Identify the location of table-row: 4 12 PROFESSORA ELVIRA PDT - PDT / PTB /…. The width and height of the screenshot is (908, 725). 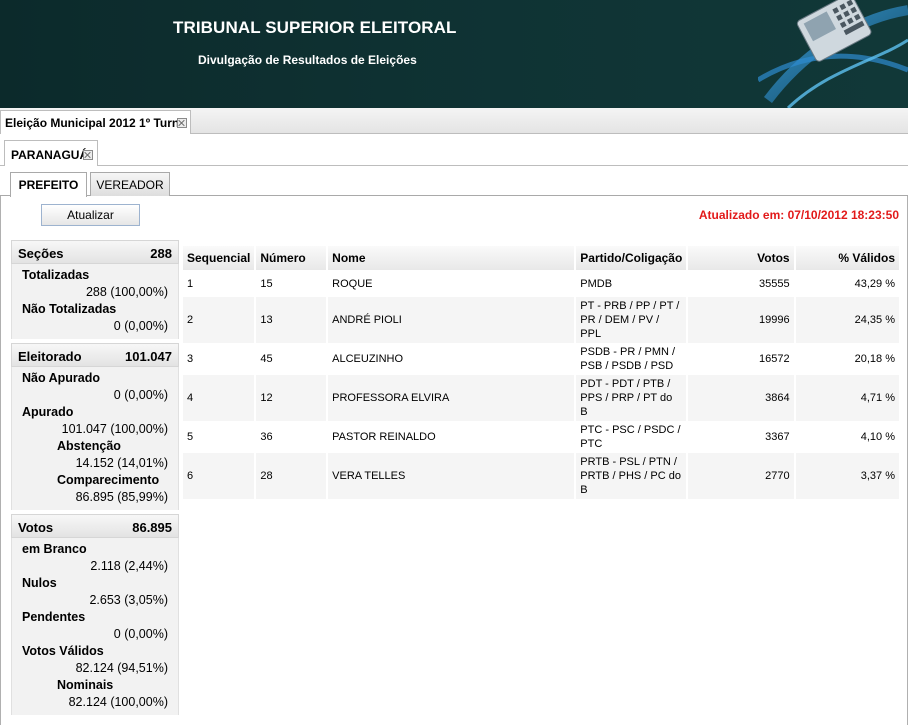
(542, 398).